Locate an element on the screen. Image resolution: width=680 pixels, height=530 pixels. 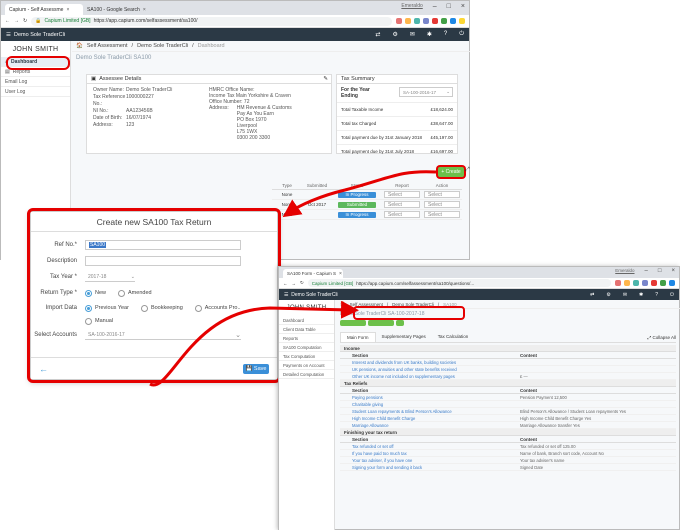
arrow-modal-to-form is located at coordinates (254, 343).